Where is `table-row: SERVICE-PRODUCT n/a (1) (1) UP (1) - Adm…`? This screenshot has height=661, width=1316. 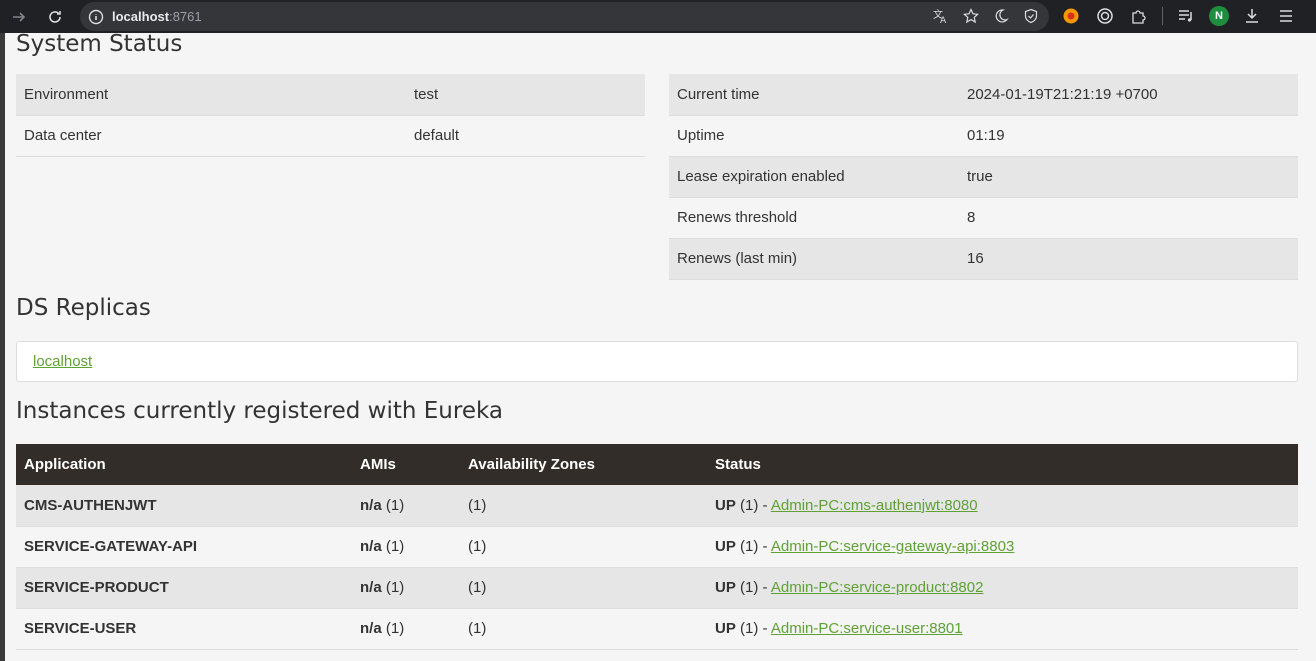 table-row: SERVICE-PRODUCT n/a (1) (1) UP (1) - Adm… is located at coordinates (657, 588).